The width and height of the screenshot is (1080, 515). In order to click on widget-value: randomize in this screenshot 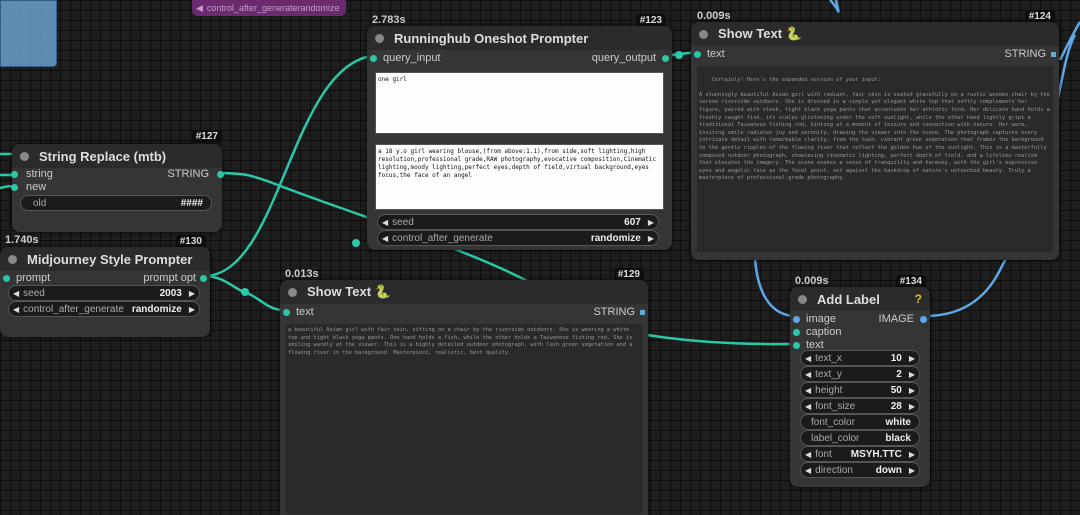, I will do `click(156, 309)`.